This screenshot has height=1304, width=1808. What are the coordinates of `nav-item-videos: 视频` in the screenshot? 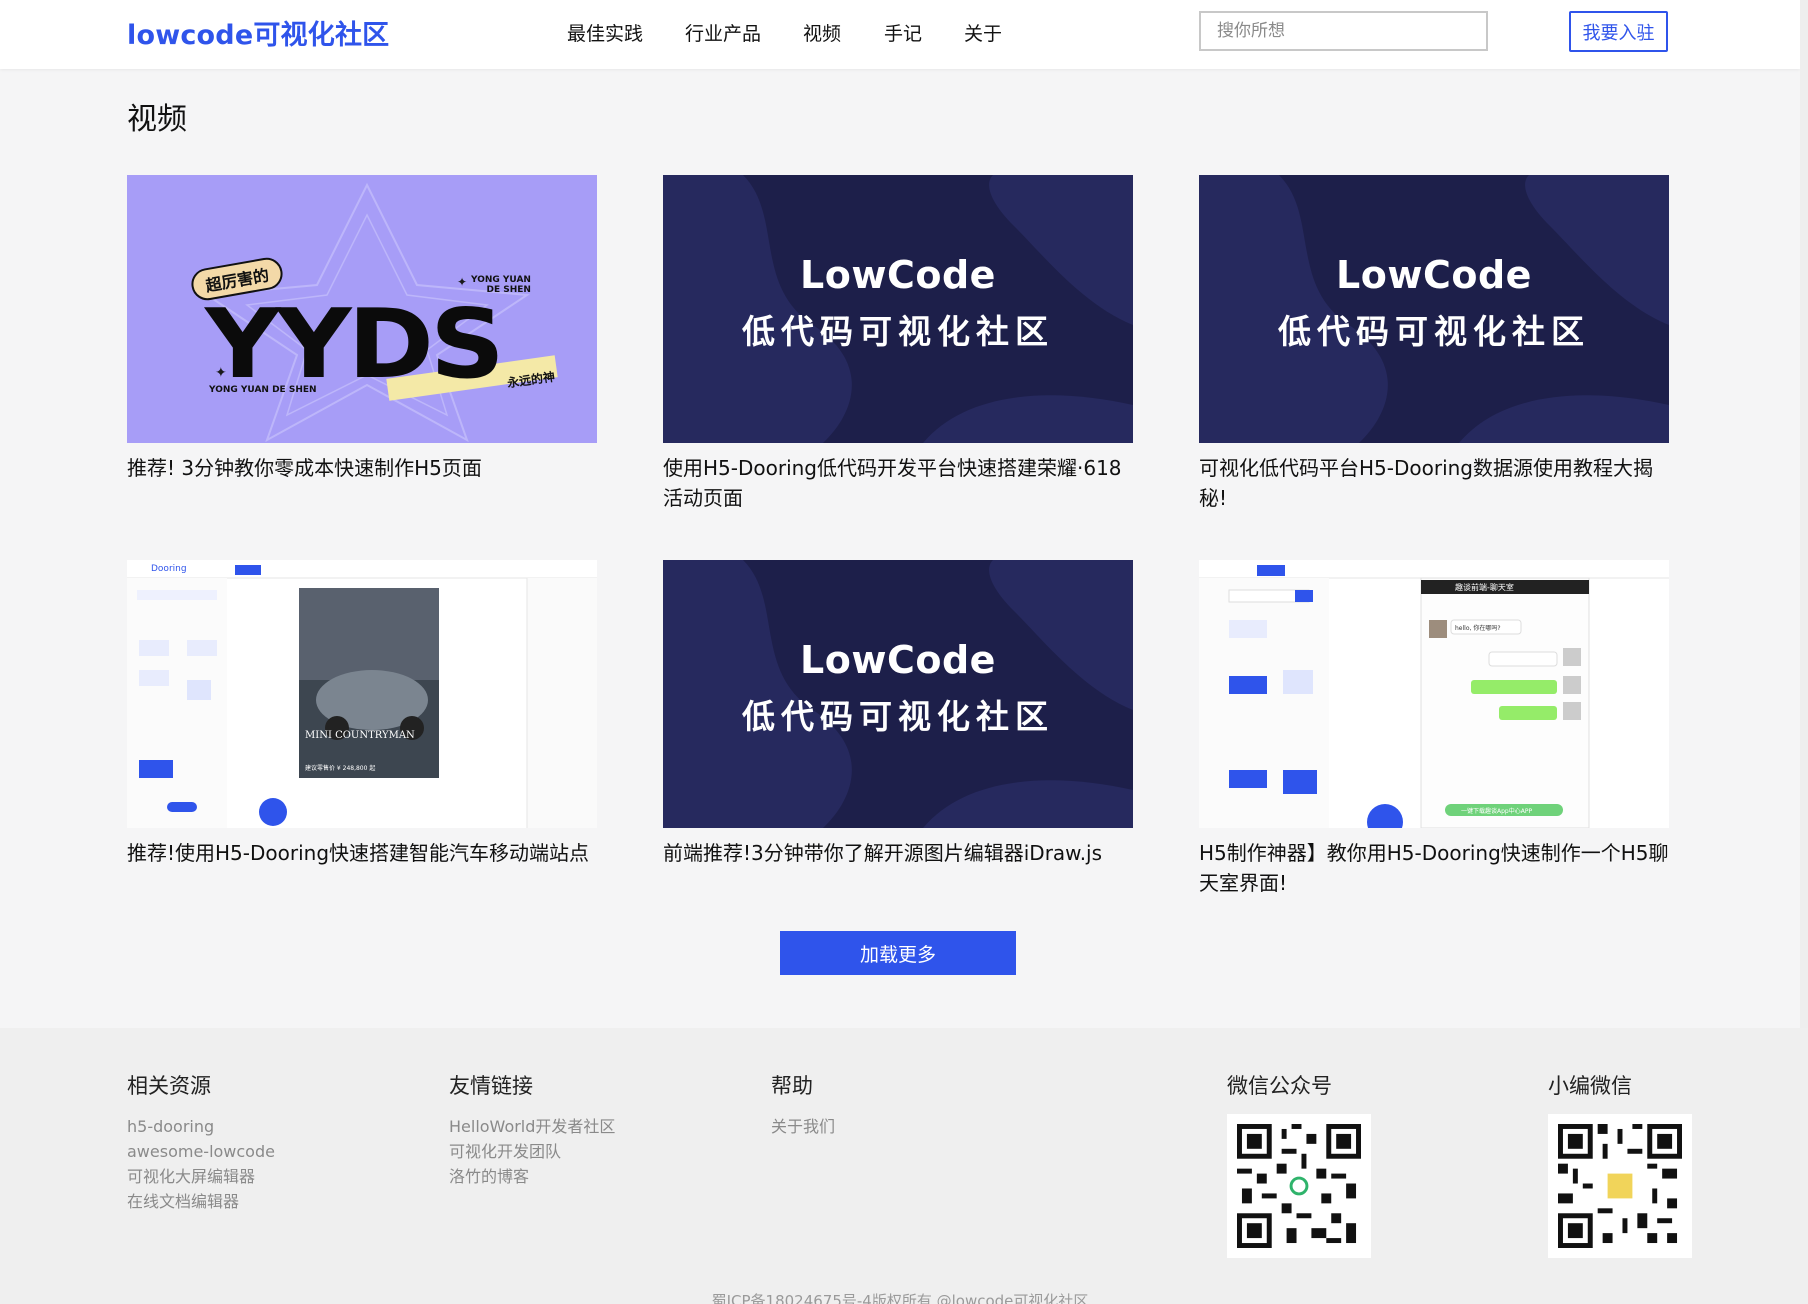 It's located at (822, 32).